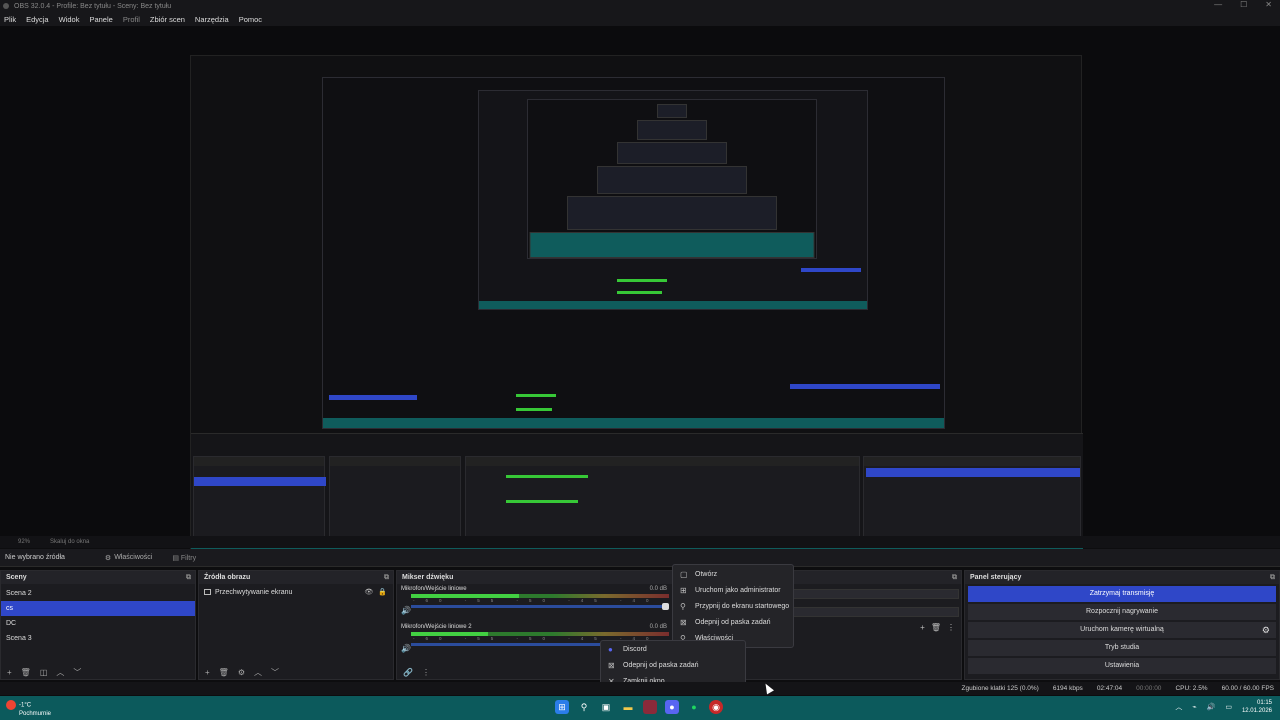 The width and height of the screenshot is (1280, 720). Describe the element at coordinates (98, 623) in the screenshot. I see `scene-item: DC` at that location.